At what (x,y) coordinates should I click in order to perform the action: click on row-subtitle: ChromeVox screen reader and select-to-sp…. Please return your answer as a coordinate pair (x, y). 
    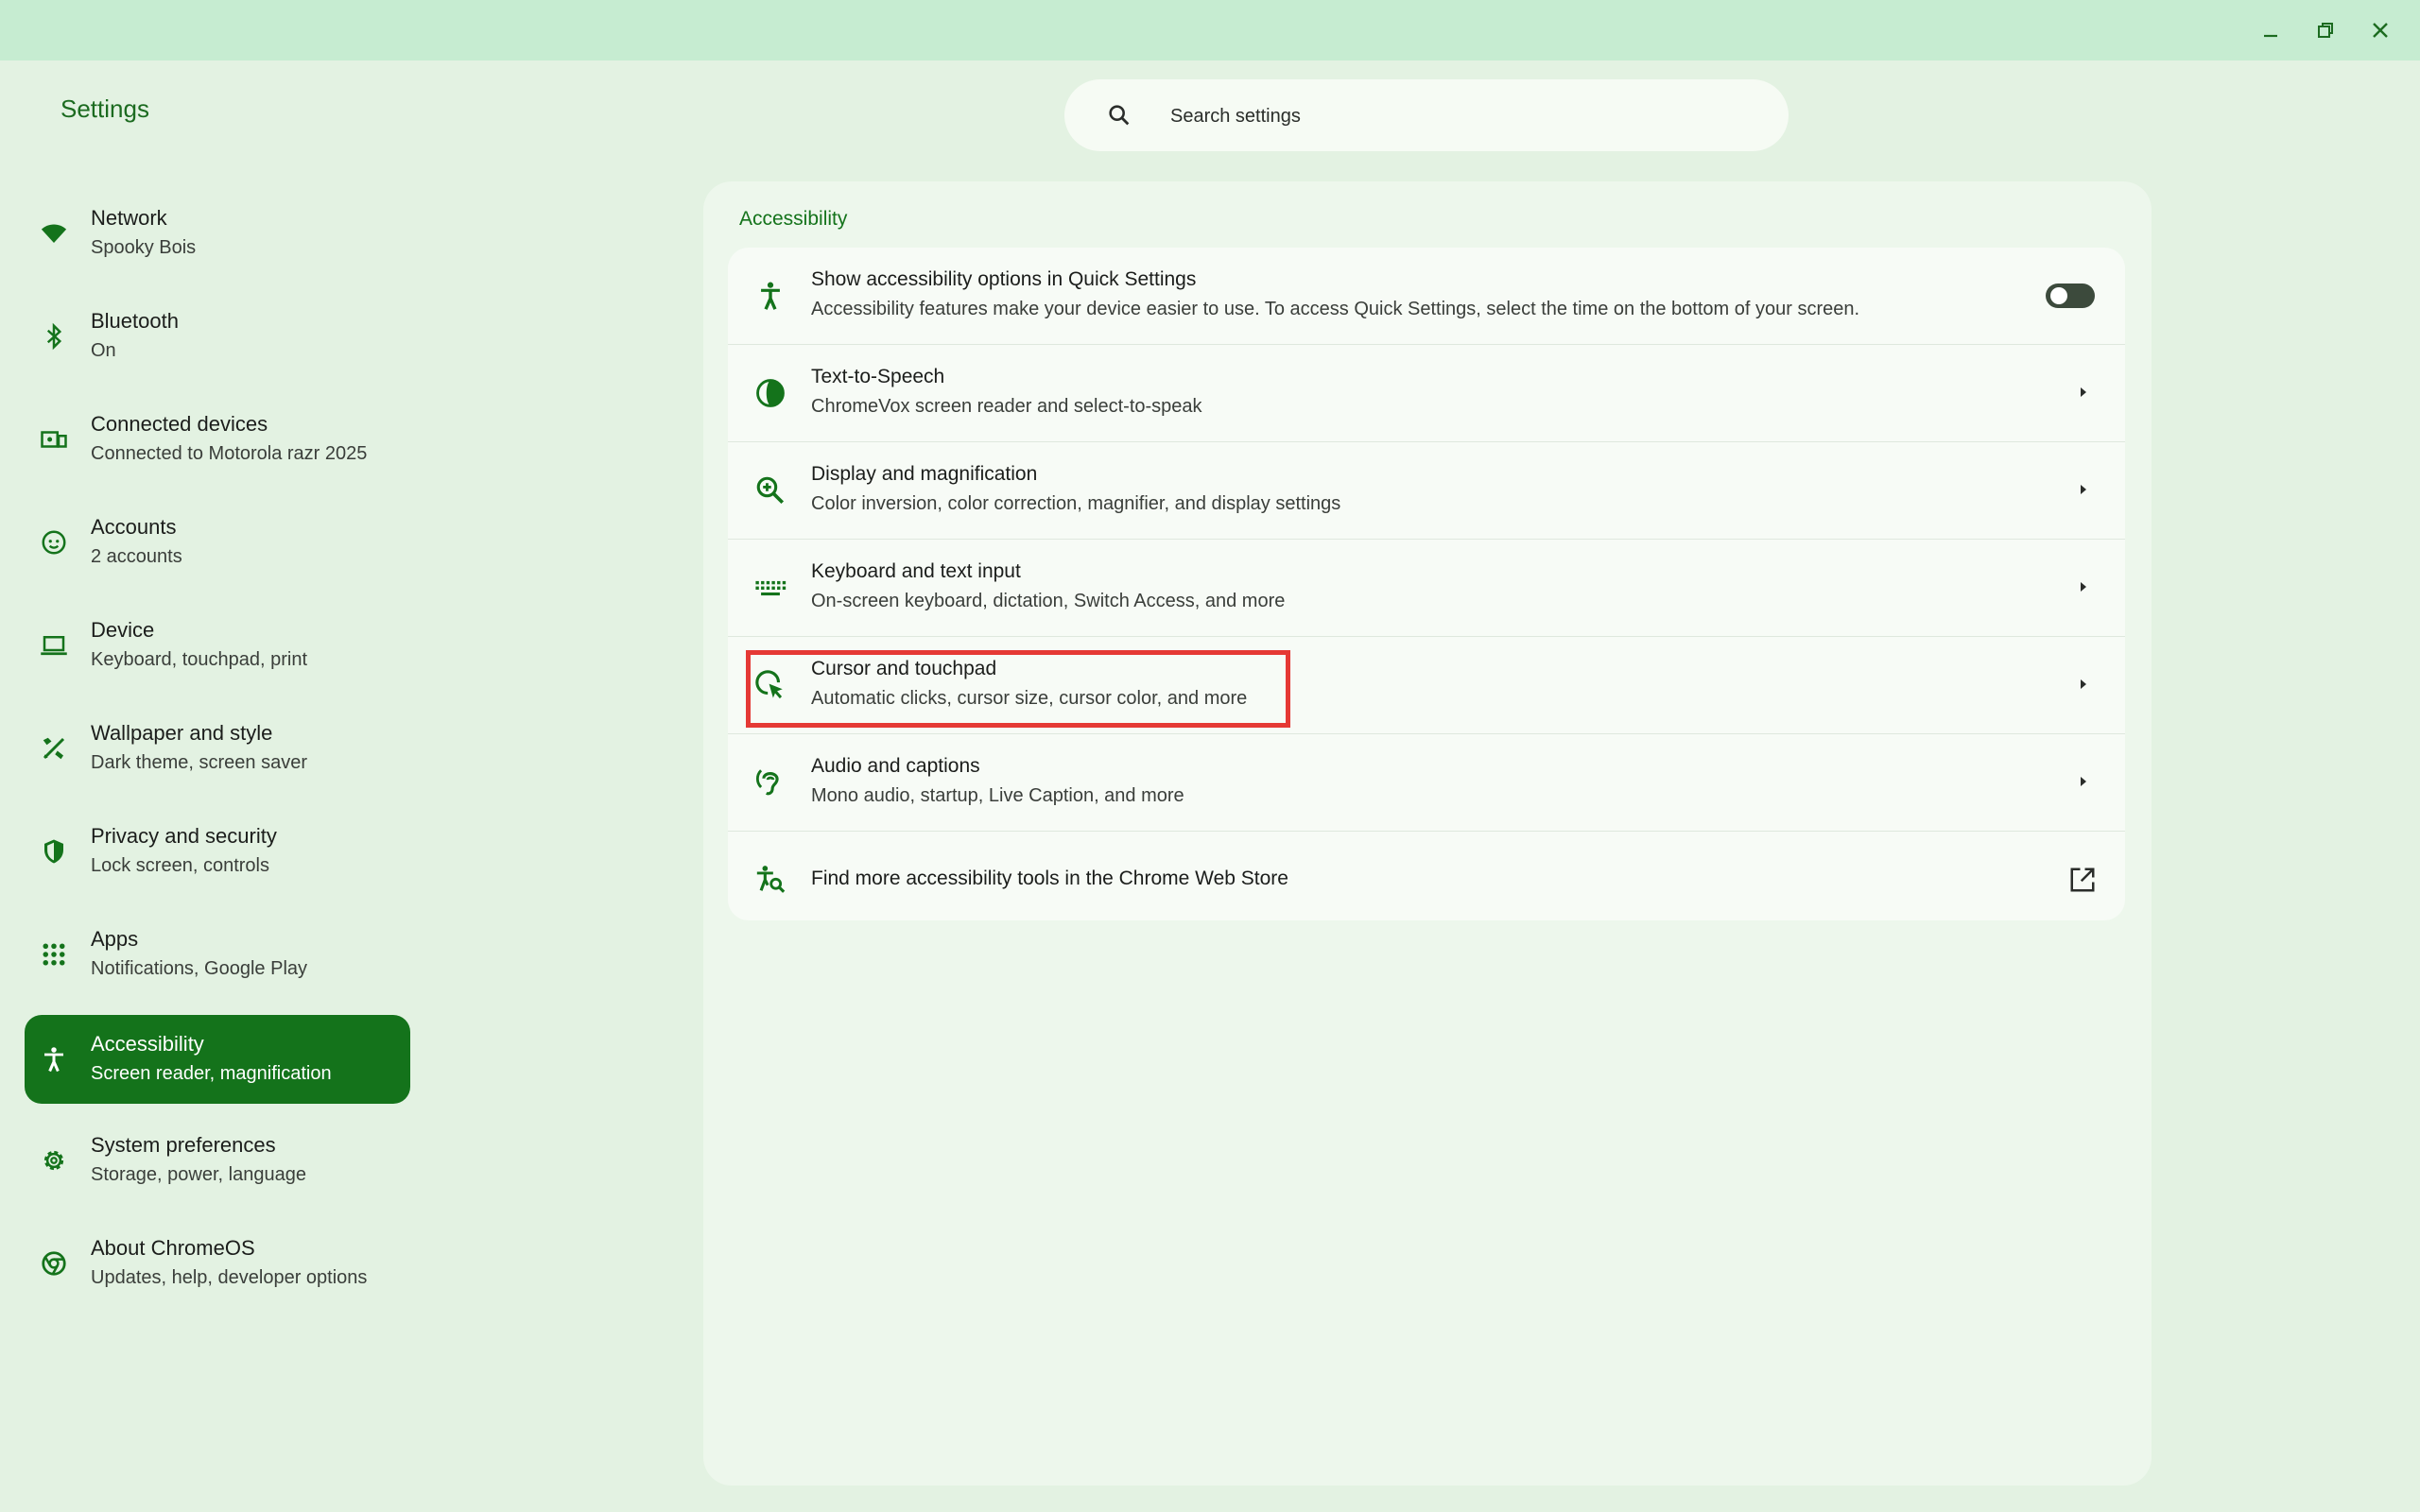
    Looking at the image, I should click on (1006, 407).